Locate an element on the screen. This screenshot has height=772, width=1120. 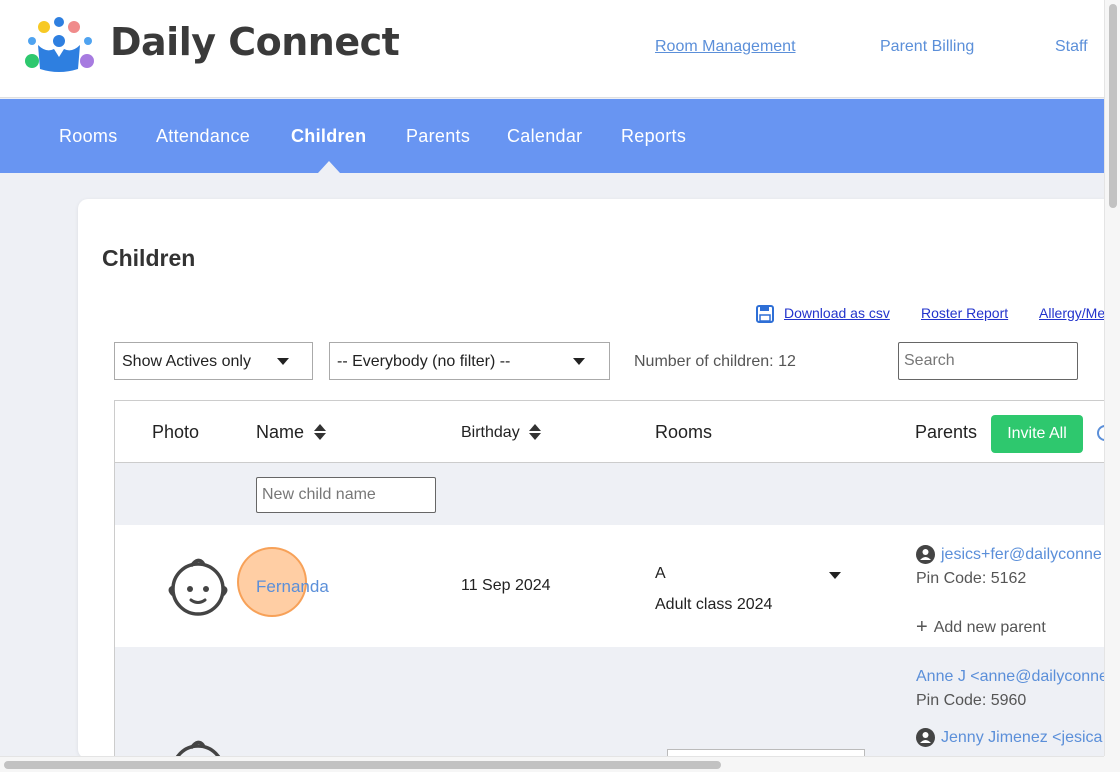
col-name-label: Name is located at coordinates (280, 432).